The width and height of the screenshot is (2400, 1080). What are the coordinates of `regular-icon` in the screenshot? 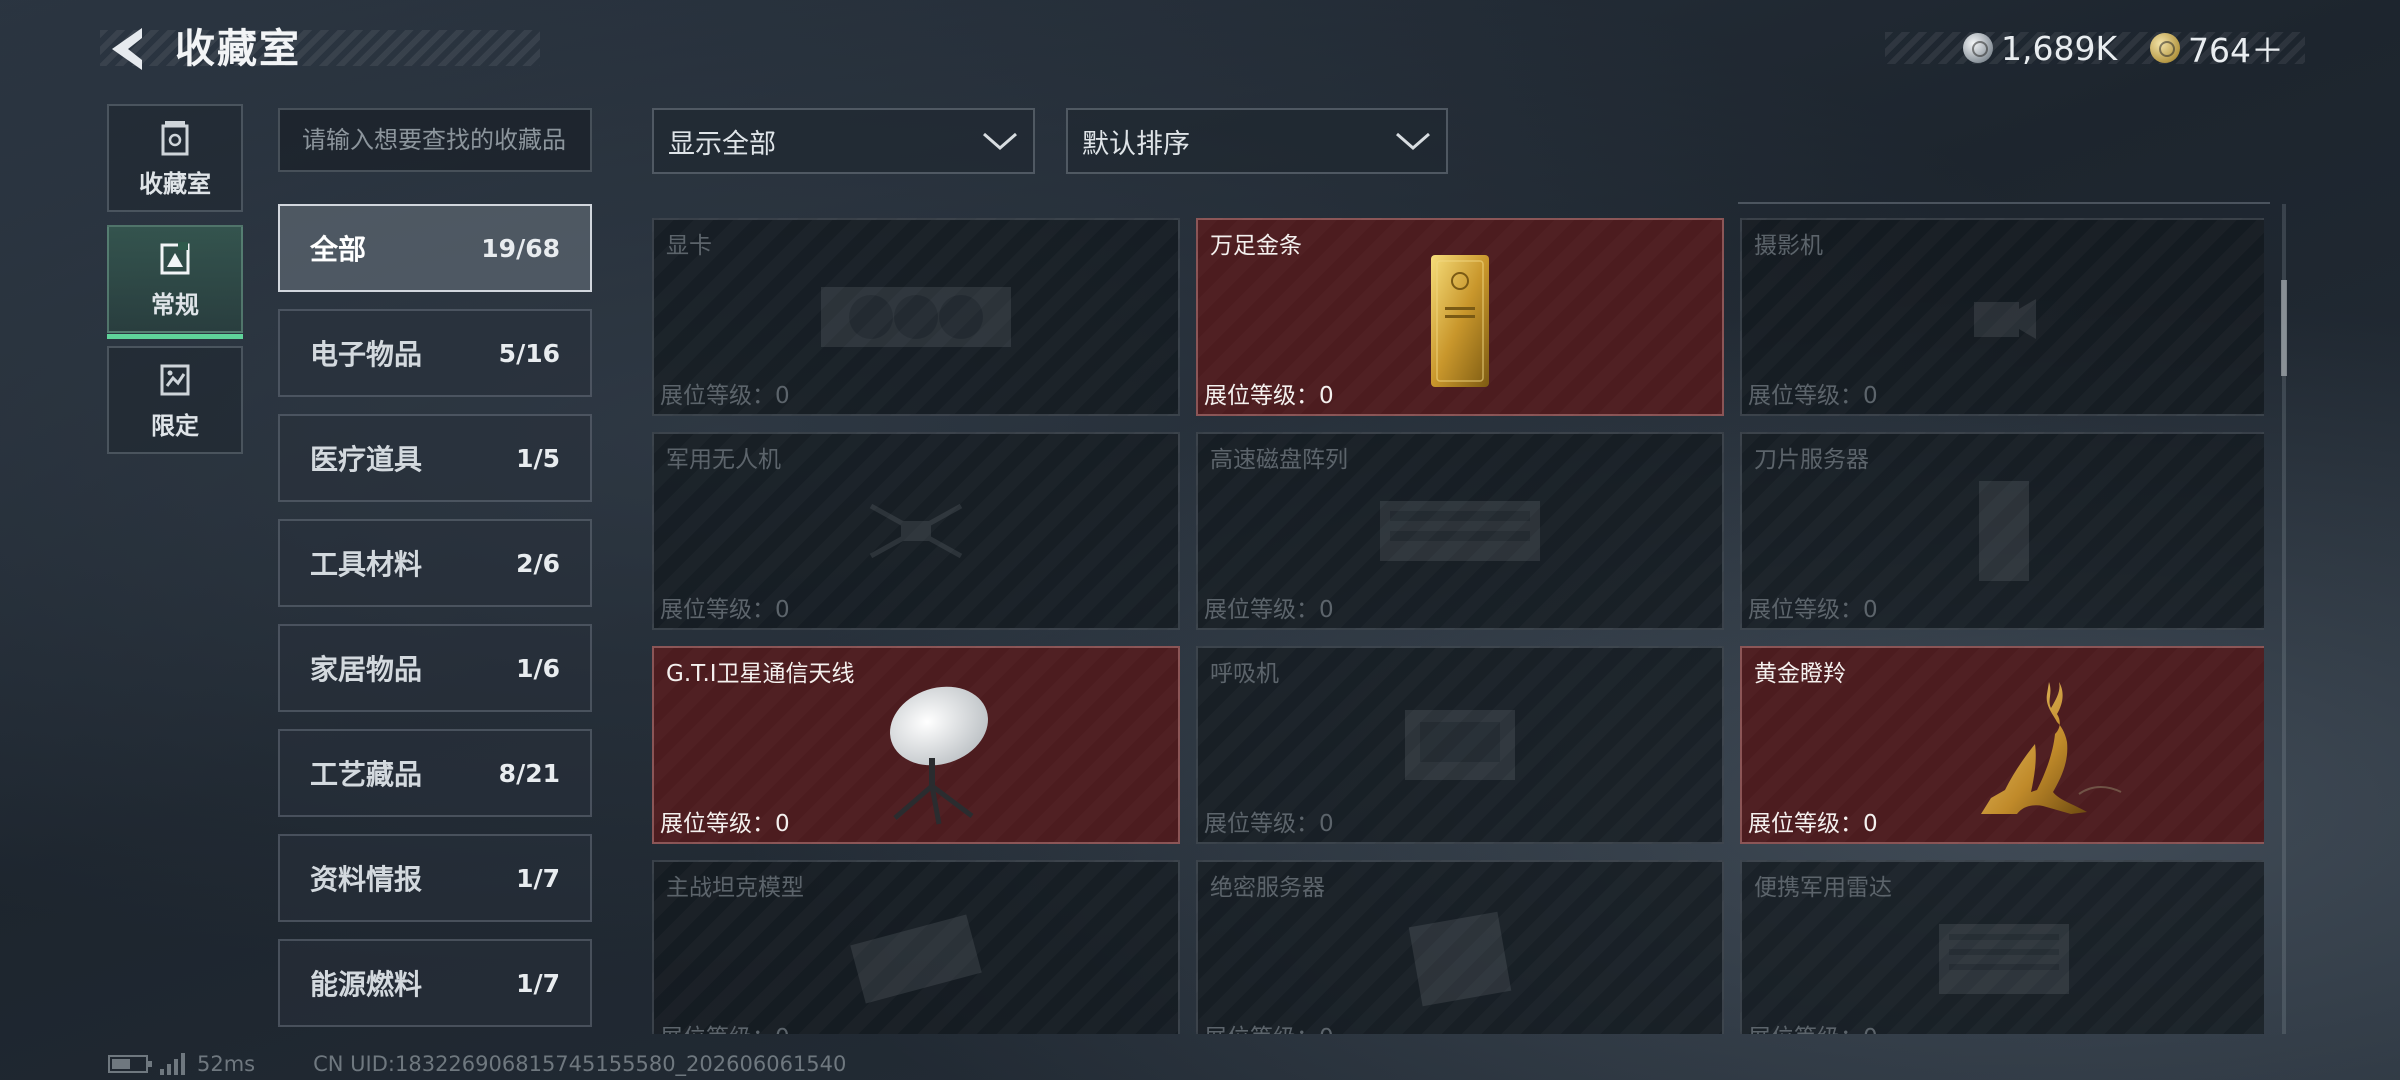 It's located at (175, 257).